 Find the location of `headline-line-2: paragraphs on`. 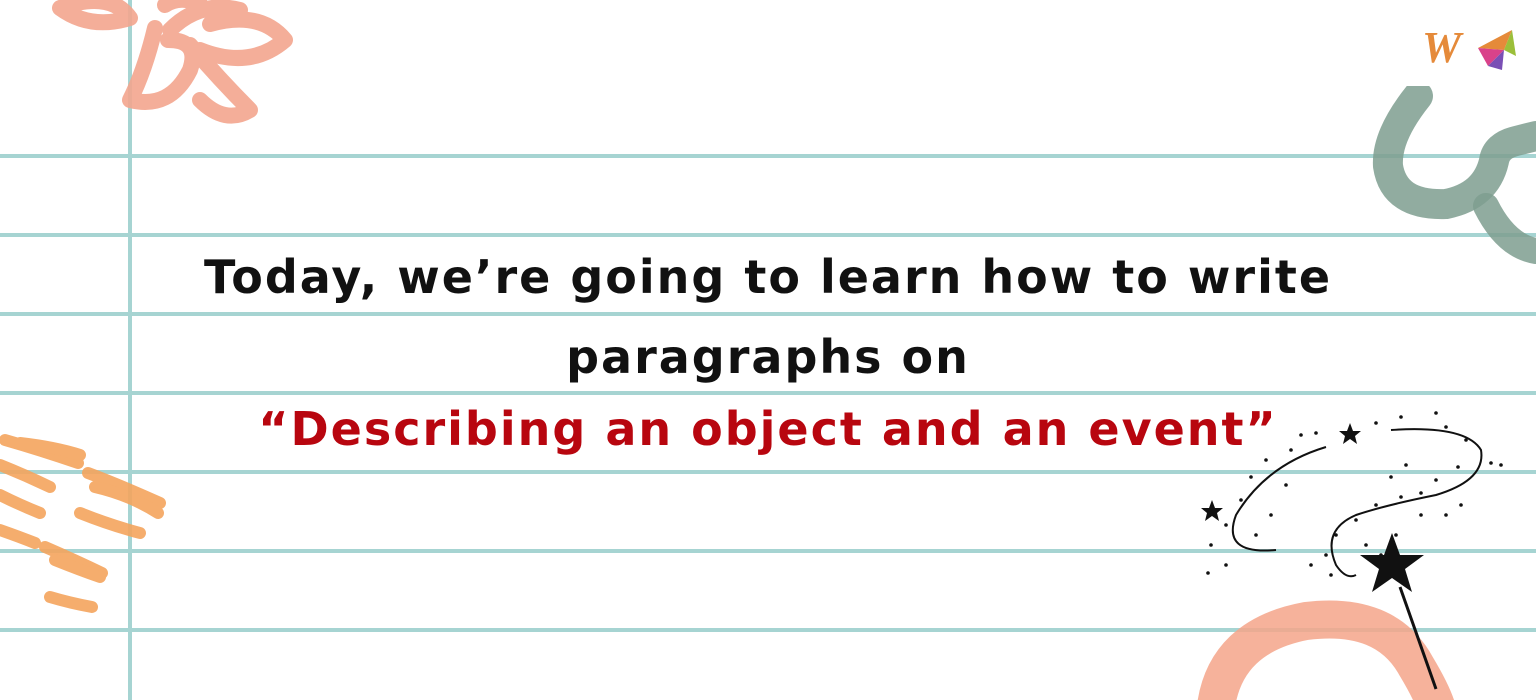

headline-line-2: paragraphs on is located at coordinates (768, 357).